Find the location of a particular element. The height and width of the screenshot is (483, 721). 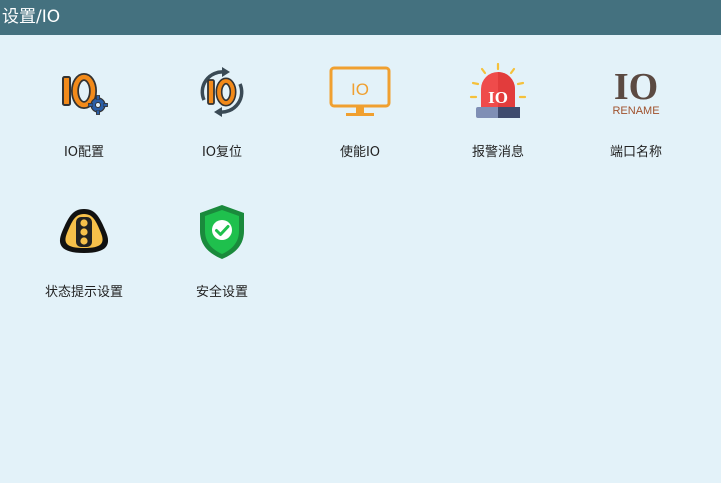

io-monitor-icon: IO is located at coordinates (360, 92).